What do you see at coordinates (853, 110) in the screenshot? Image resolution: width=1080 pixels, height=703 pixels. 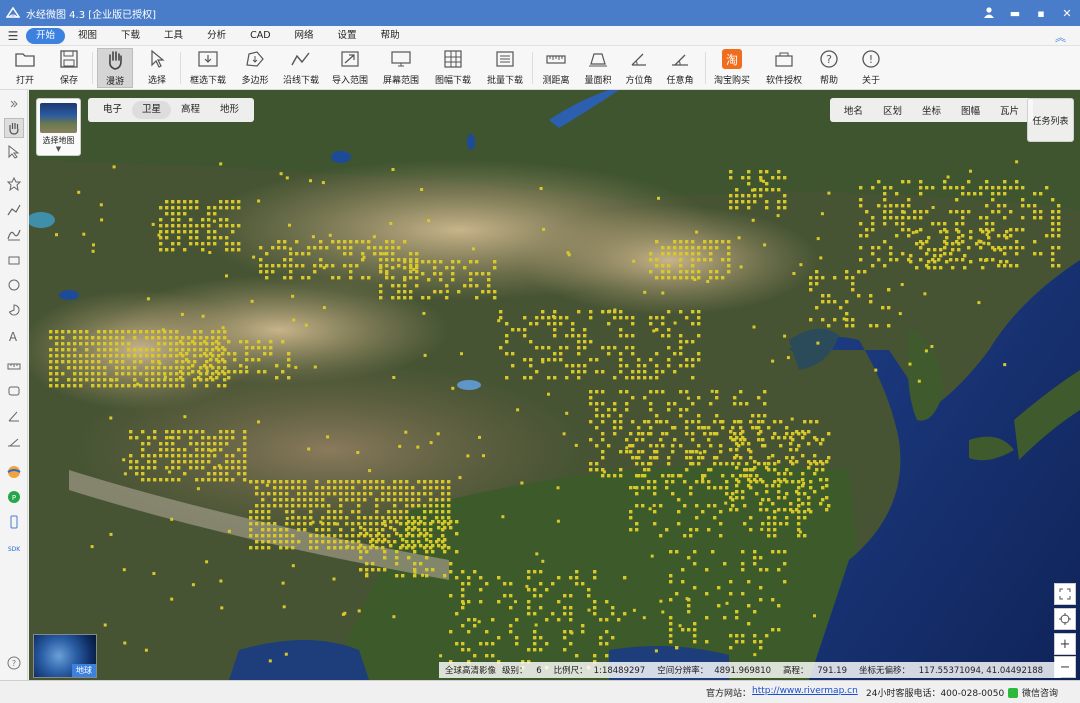 I see `overlay-place-names: 地名` at bounding box center [853, 110].